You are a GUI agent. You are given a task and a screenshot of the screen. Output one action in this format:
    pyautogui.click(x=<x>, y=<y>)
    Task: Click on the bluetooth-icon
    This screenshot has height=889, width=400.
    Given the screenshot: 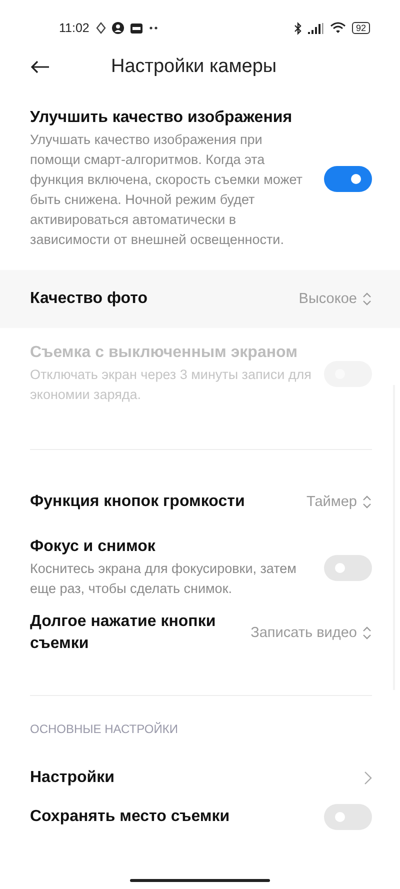 What is the action you would take?
    pyautogui.click(x=298, y=28)
    